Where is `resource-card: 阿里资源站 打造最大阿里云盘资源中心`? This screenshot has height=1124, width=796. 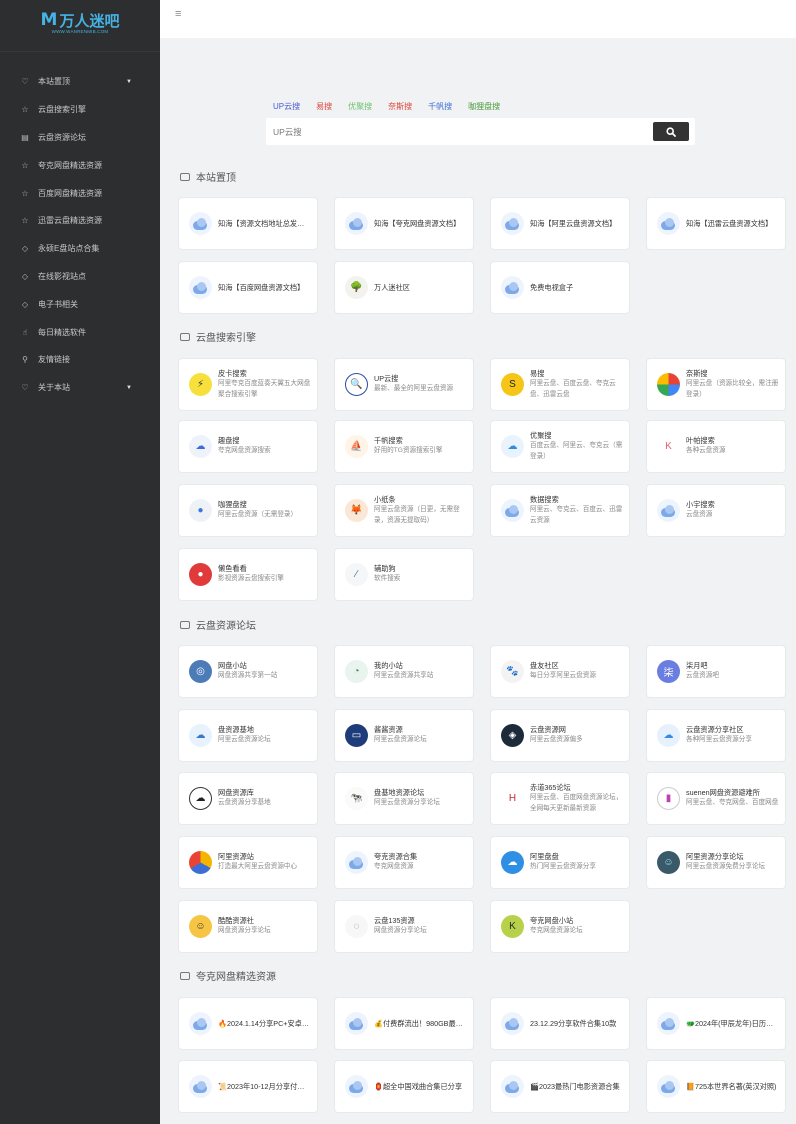
resource-card: 阿里资源站 打造最大阿里云盘资源中心 is located at coordinates (248, 862).